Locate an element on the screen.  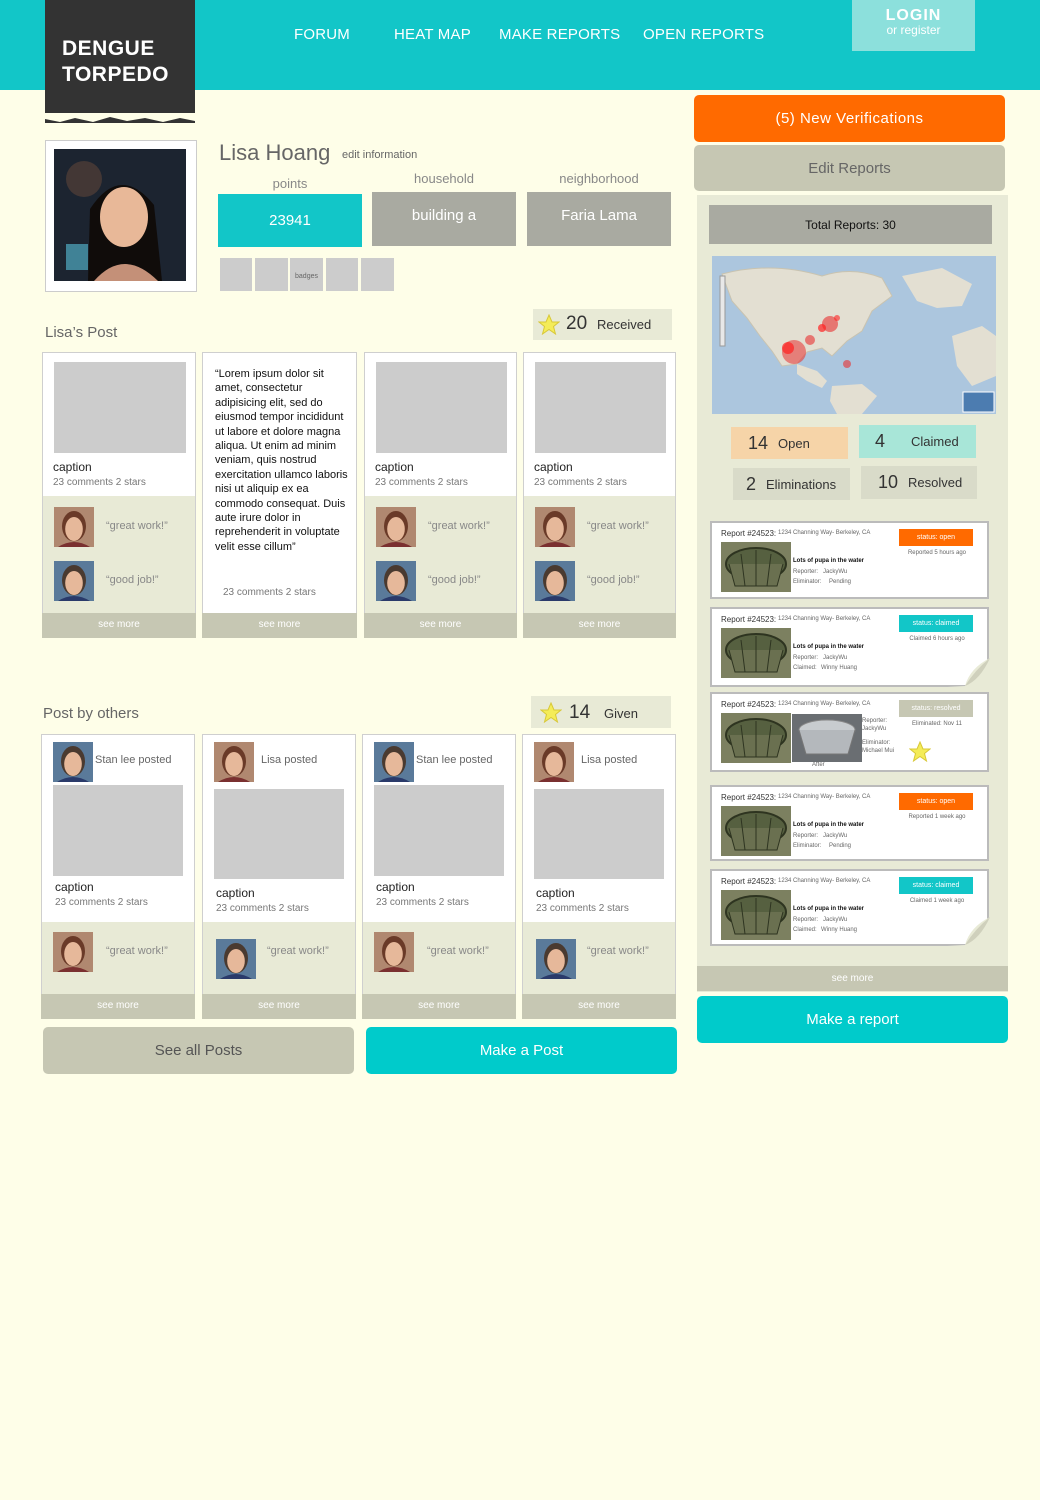
nav-heat-map: HEAT MAP is located at coordinates (432, 34).